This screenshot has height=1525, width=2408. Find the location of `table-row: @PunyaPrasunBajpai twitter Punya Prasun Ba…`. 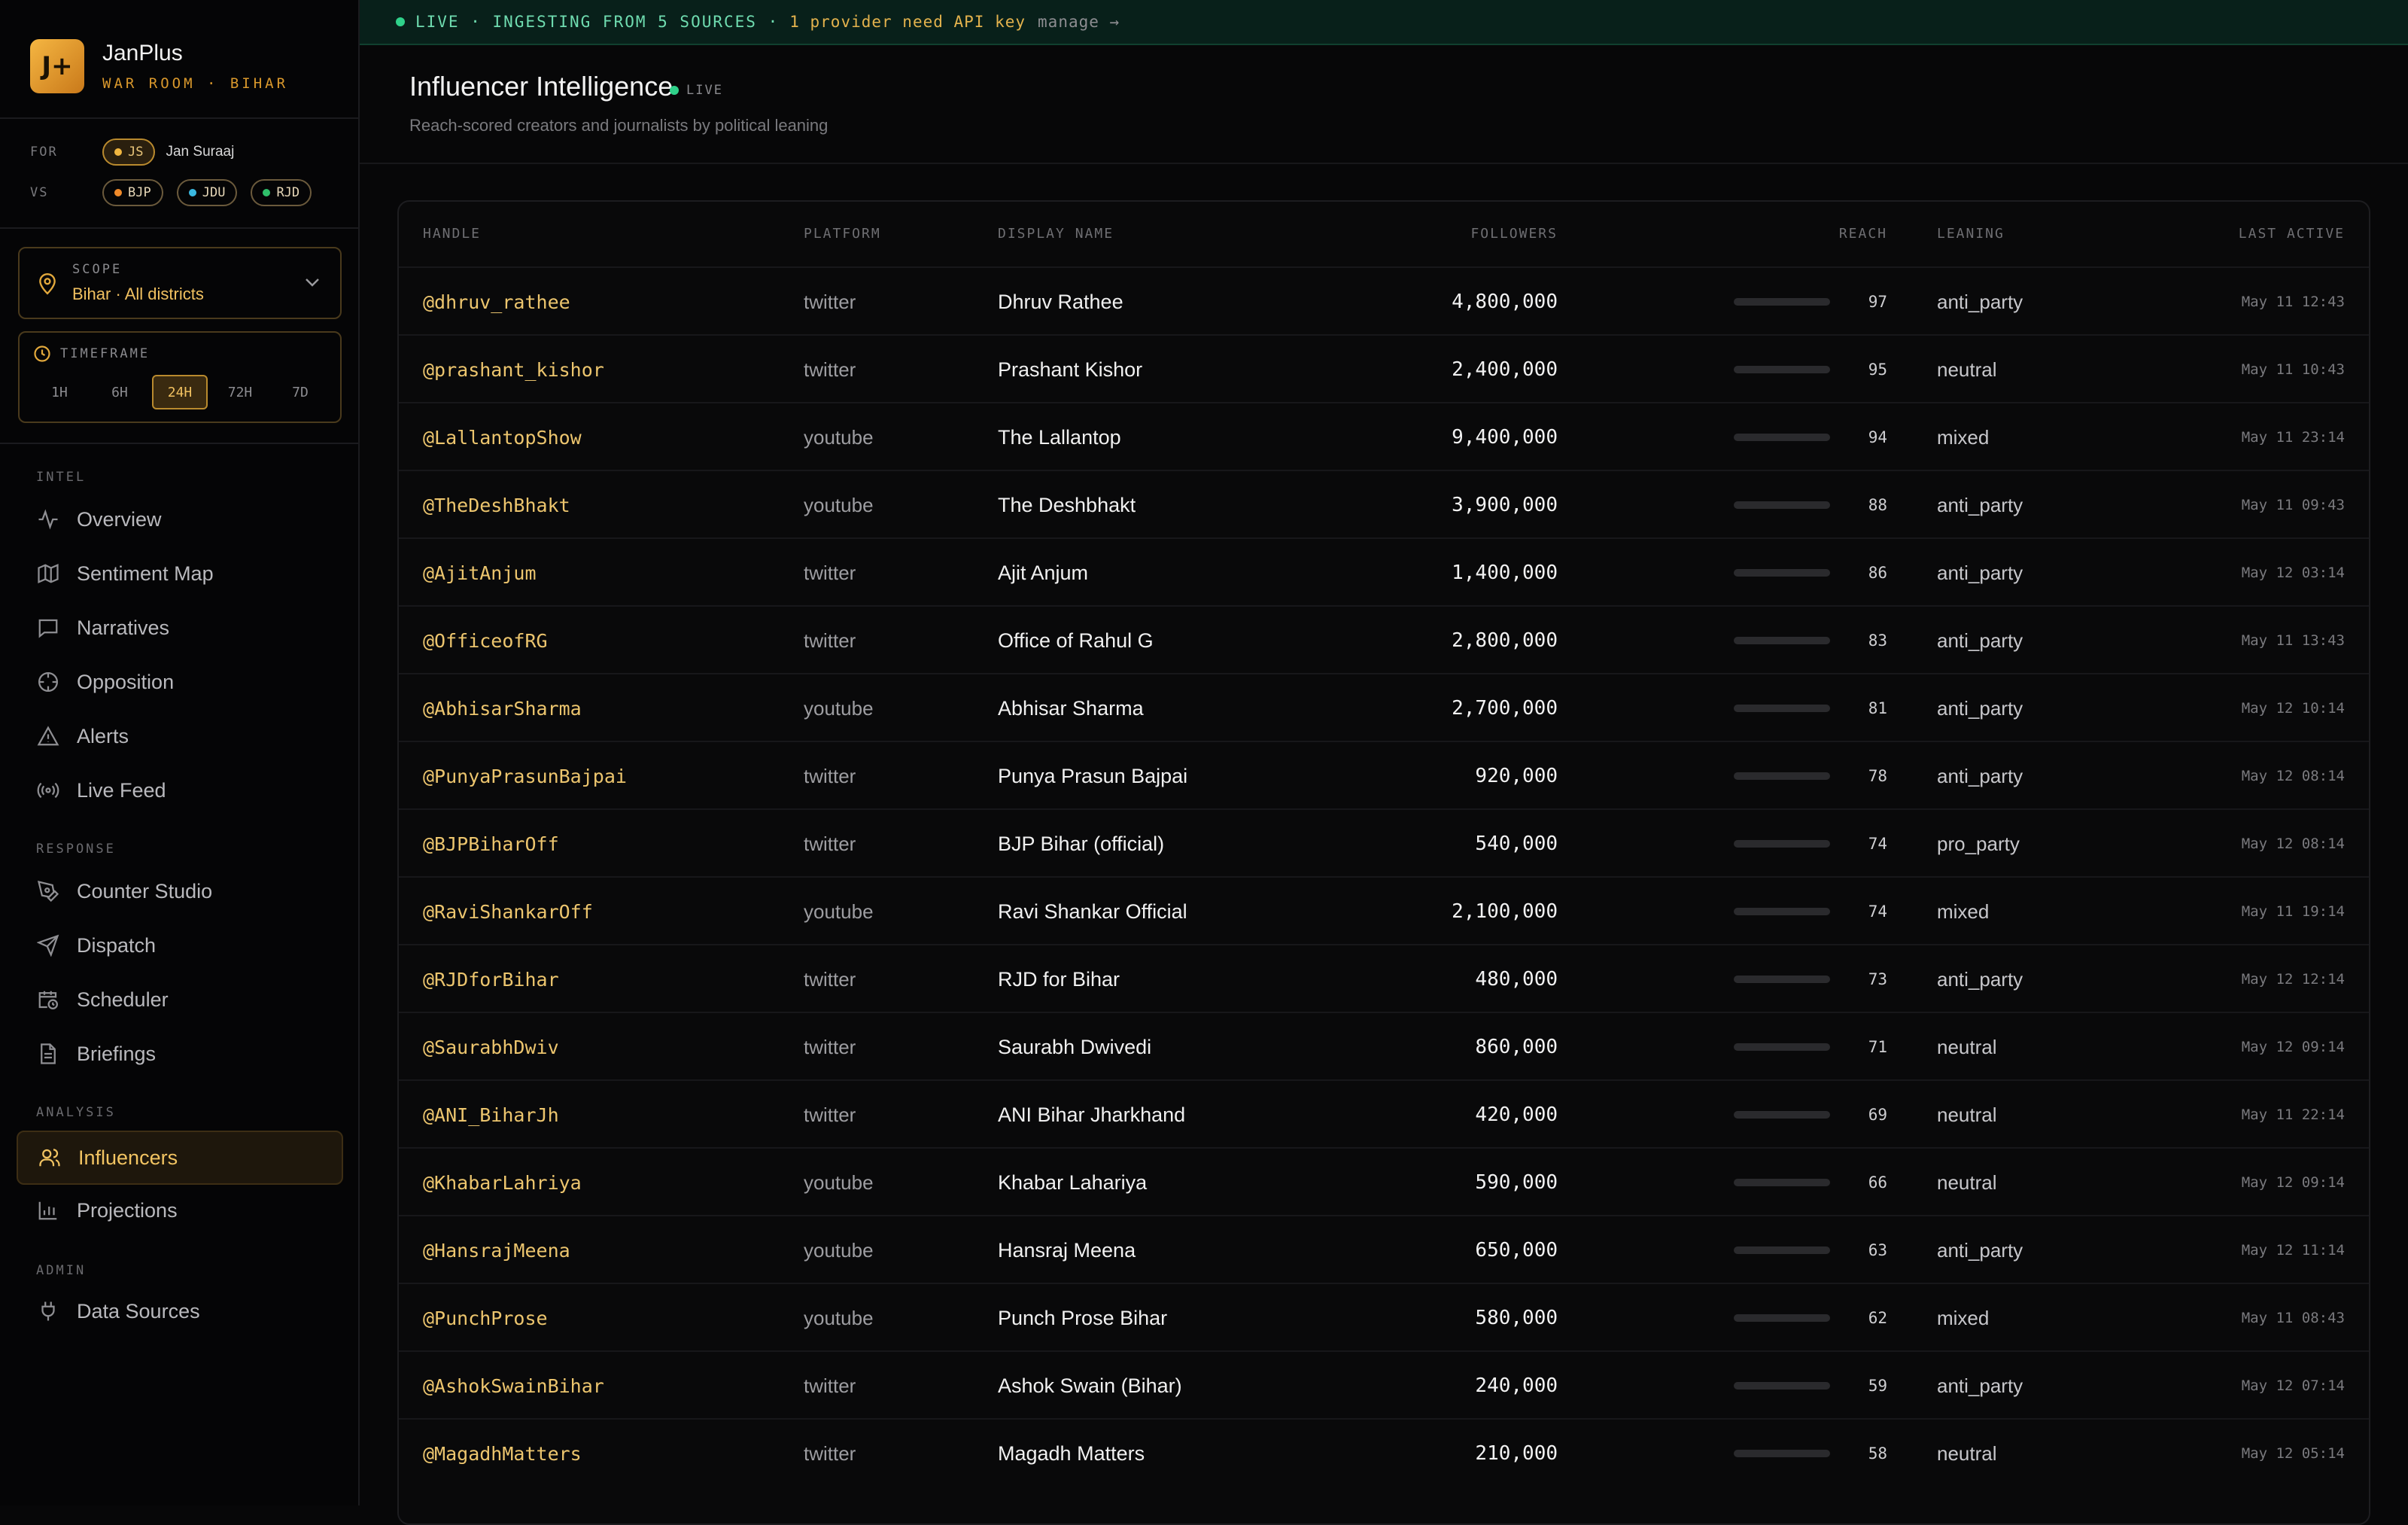

table-row: @PunyaPrasunBajpai twitter Punya Prasun Ba… is located at coordinates (1384, 776).